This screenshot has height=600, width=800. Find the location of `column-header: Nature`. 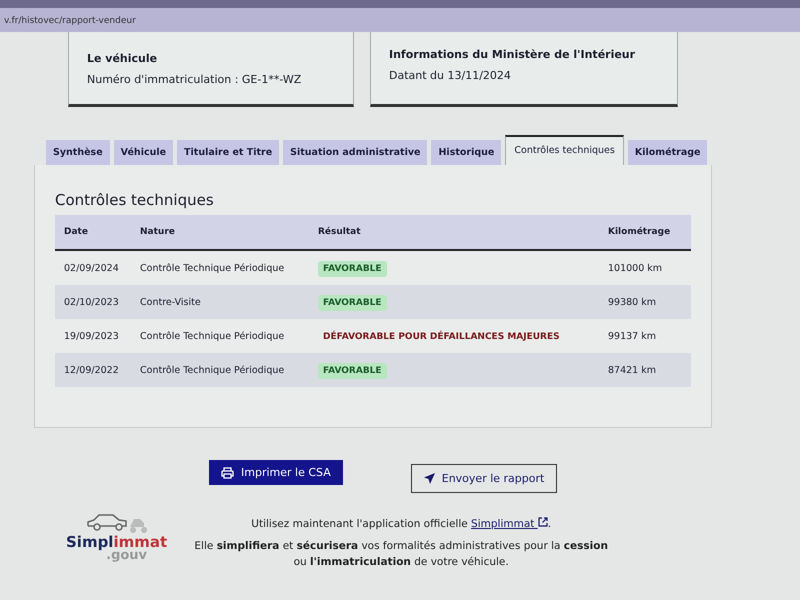

column-header: Nature is located at coordinates (158, 232).